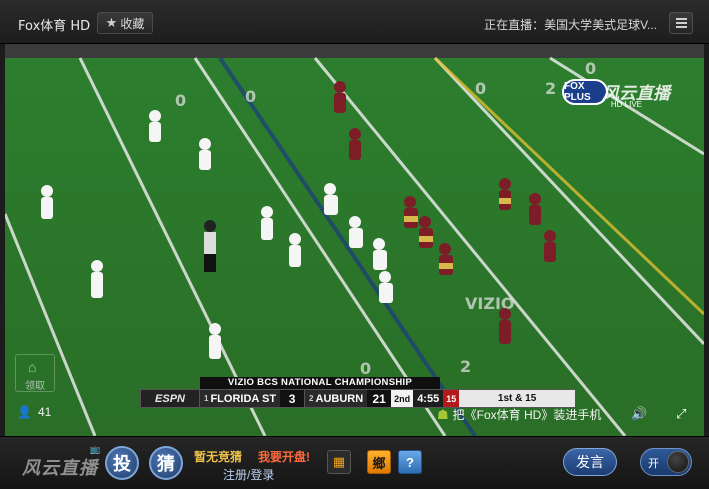  What do you see at coordinates (339, 398) in the screenshot?
I see `team2-name: AUBURN` at bounding box center [339, 398].